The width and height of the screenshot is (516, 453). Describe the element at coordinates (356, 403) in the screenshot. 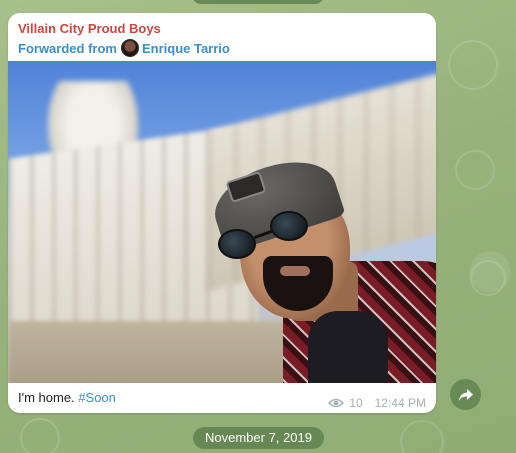

I see `view-count: 10` at that location.